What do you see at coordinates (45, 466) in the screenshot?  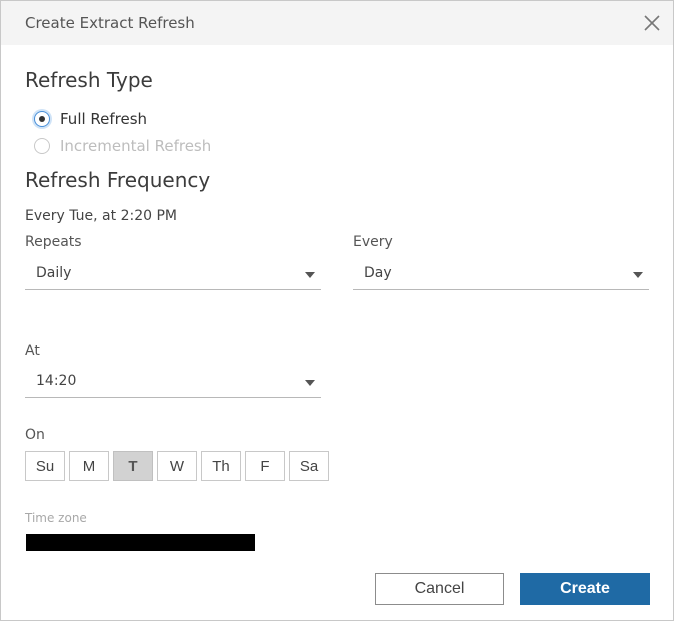 I see `day-sunday: Su` at bounding box center [45, 466].